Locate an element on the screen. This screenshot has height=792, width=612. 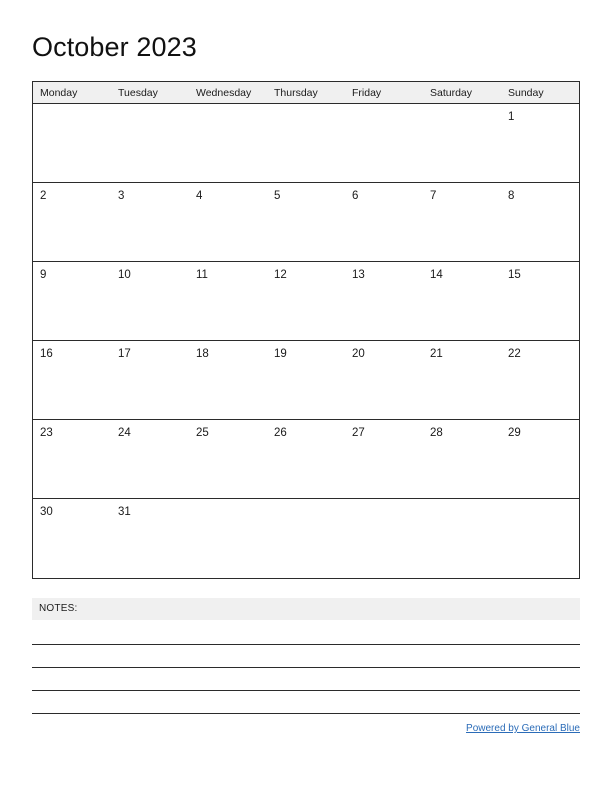
day-cell: 14 is located at coordinates (462, 301).